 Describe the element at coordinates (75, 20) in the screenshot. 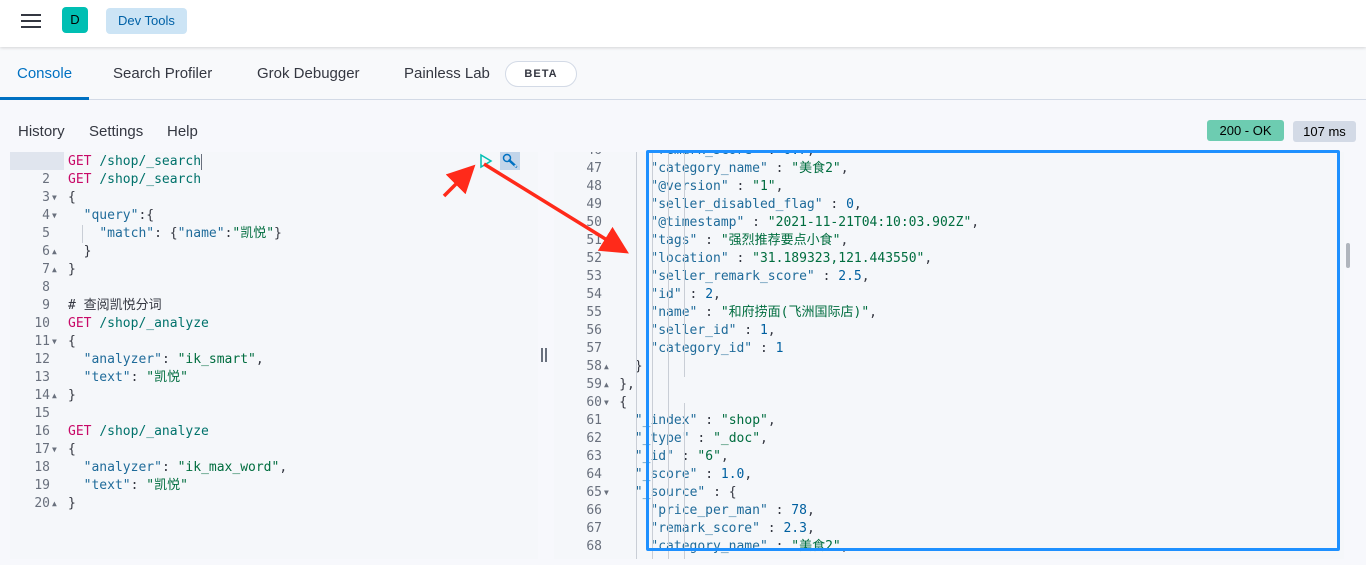

I see `space-avatar: D` at that location.